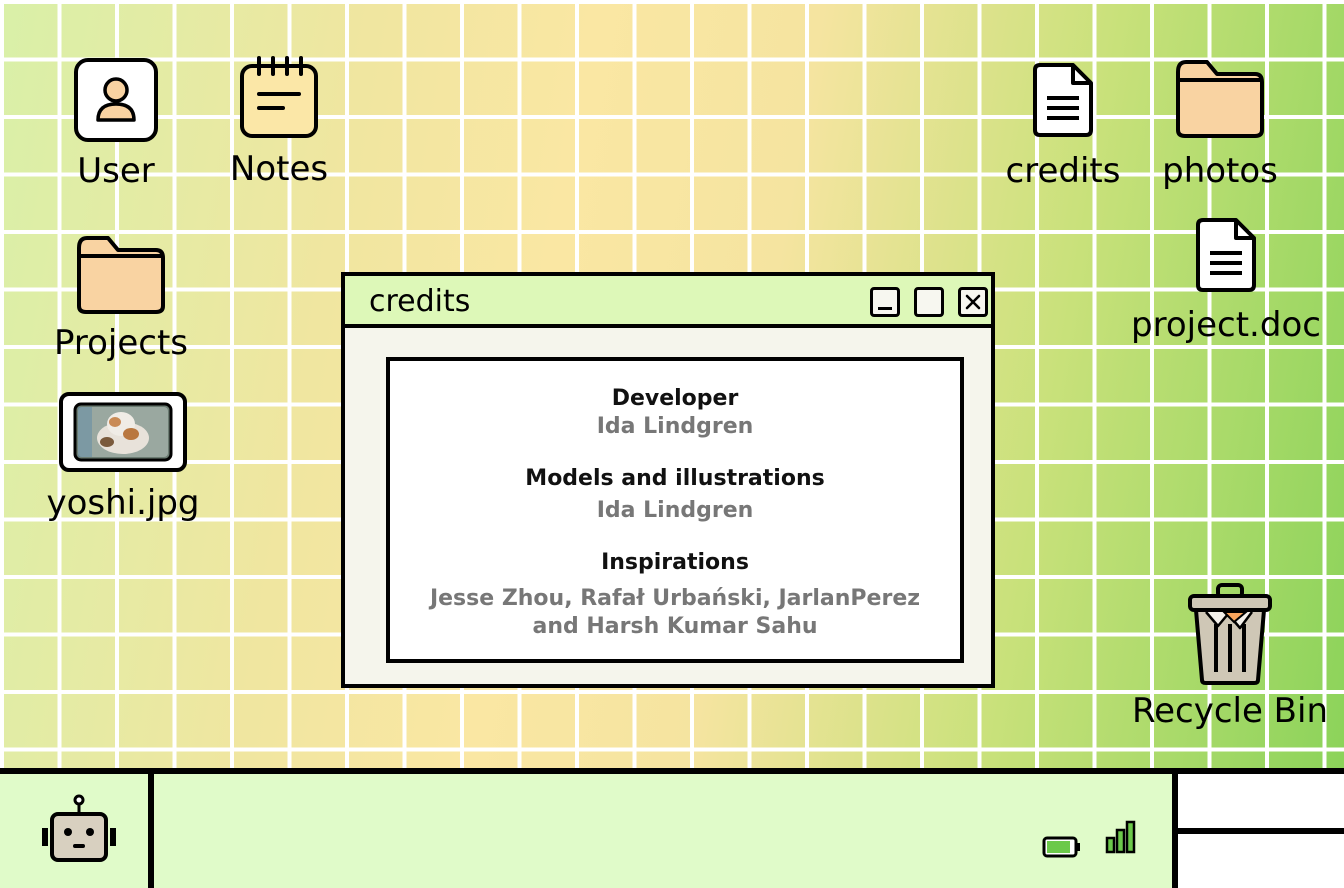  I want to click on desktop-icon-label: Projects, so click(121, 343).